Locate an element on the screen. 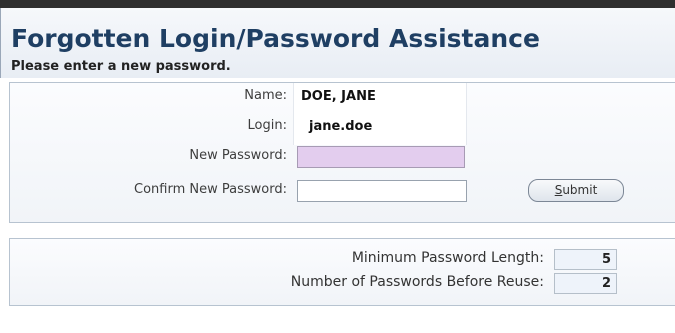 This screenshot has height=333, width=675. min-length-value: 5 is located at coordinates (585, 259).